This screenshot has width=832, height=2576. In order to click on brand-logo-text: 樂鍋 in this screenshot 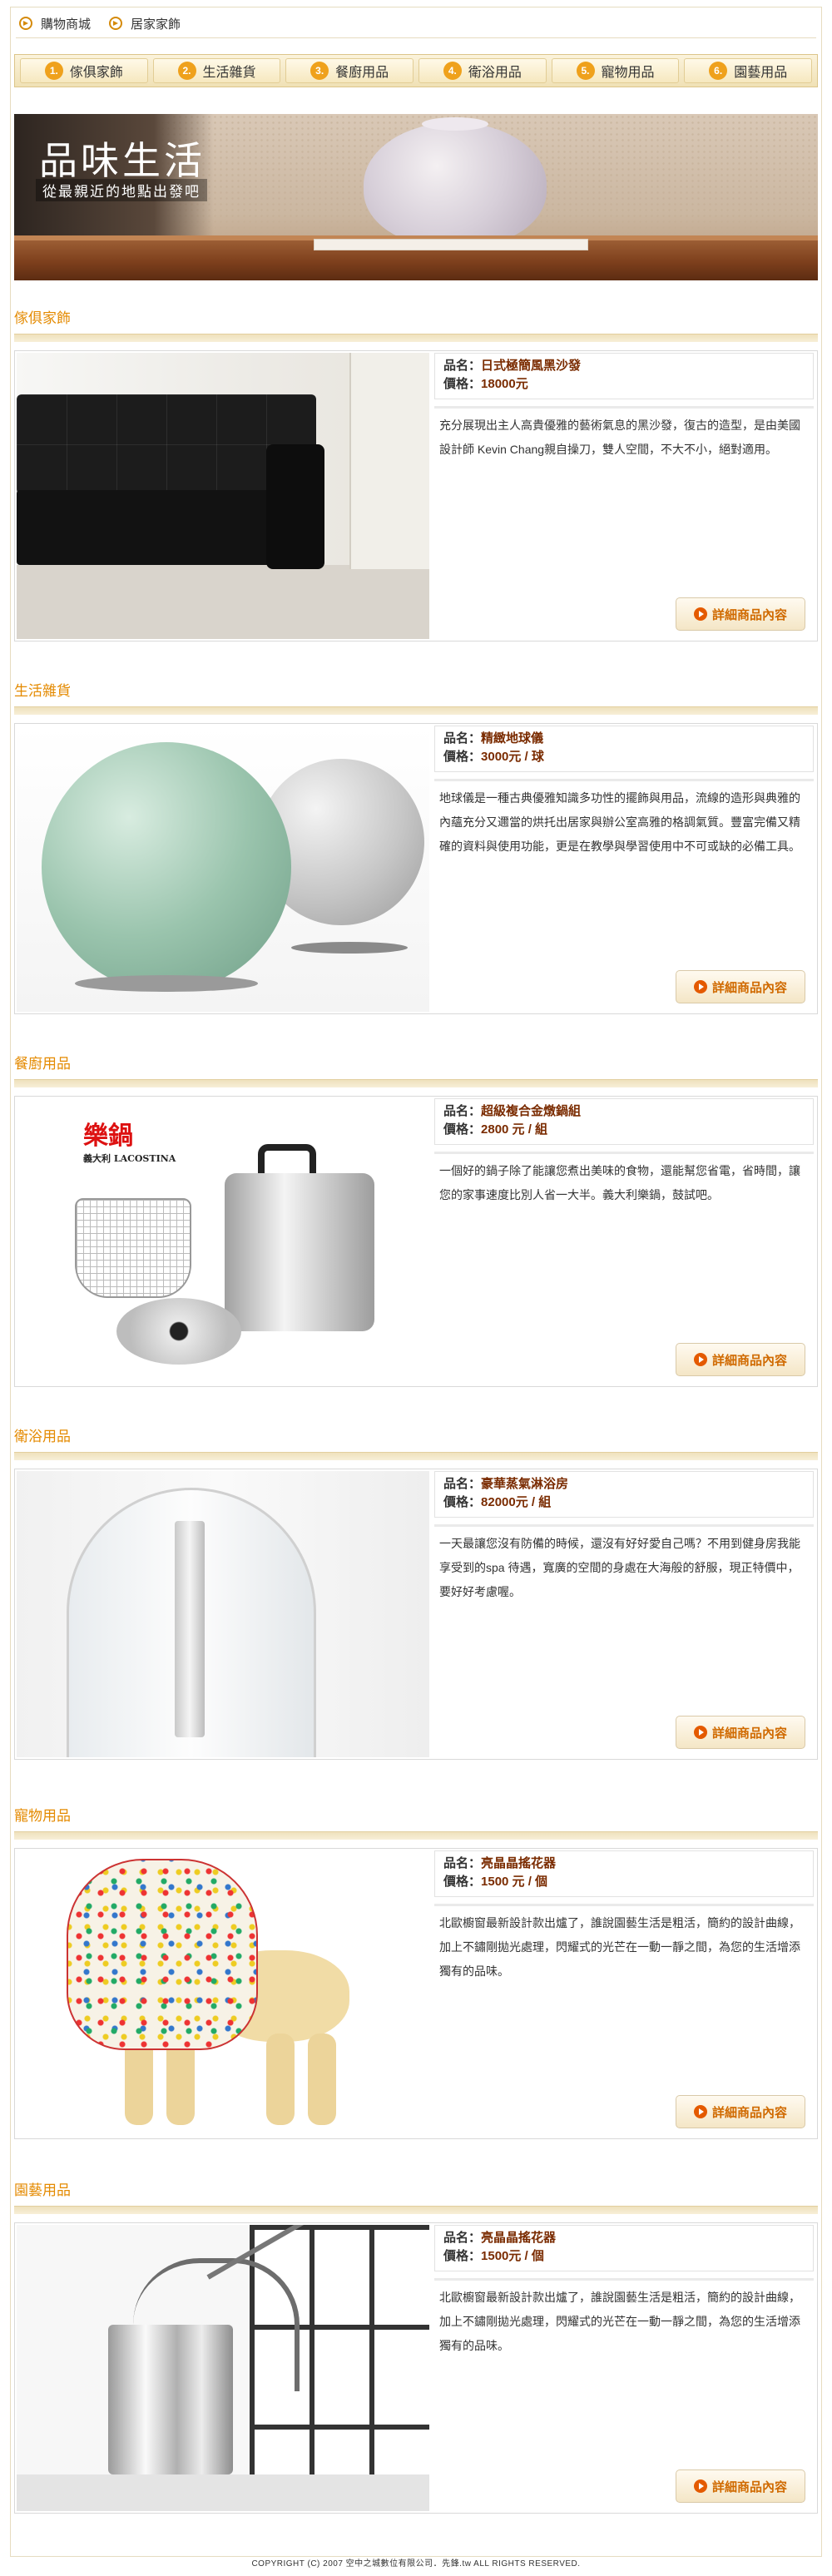, I will do `click(108, 1136)`.